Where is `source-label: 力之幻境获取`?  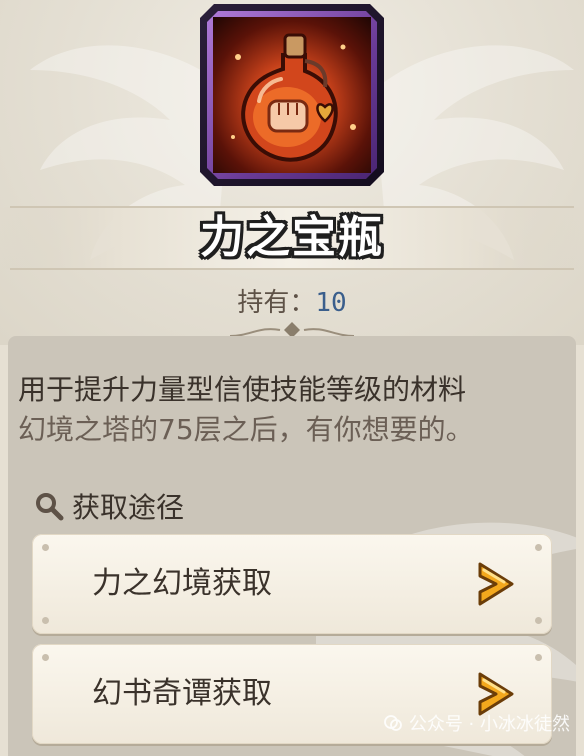
source-label: 力之幻境获取 is located at coordinates (182, 583).